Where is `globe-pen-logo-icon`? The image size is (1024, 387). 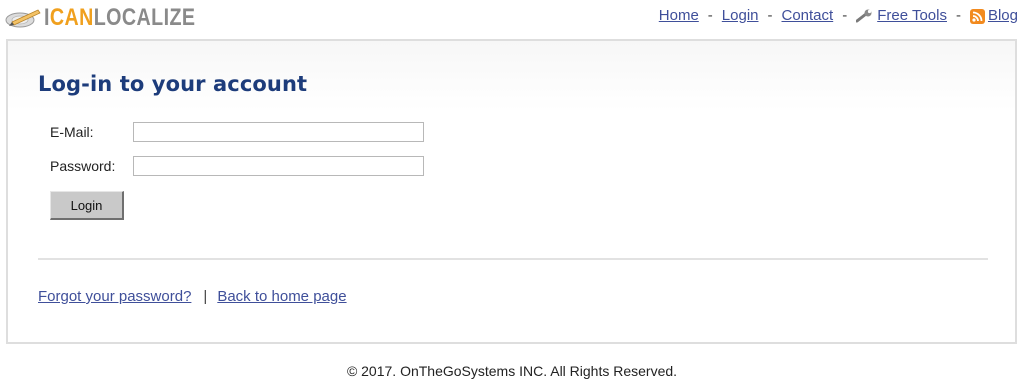
globe-pen-logo-icon is located at coordinates (23, 18).